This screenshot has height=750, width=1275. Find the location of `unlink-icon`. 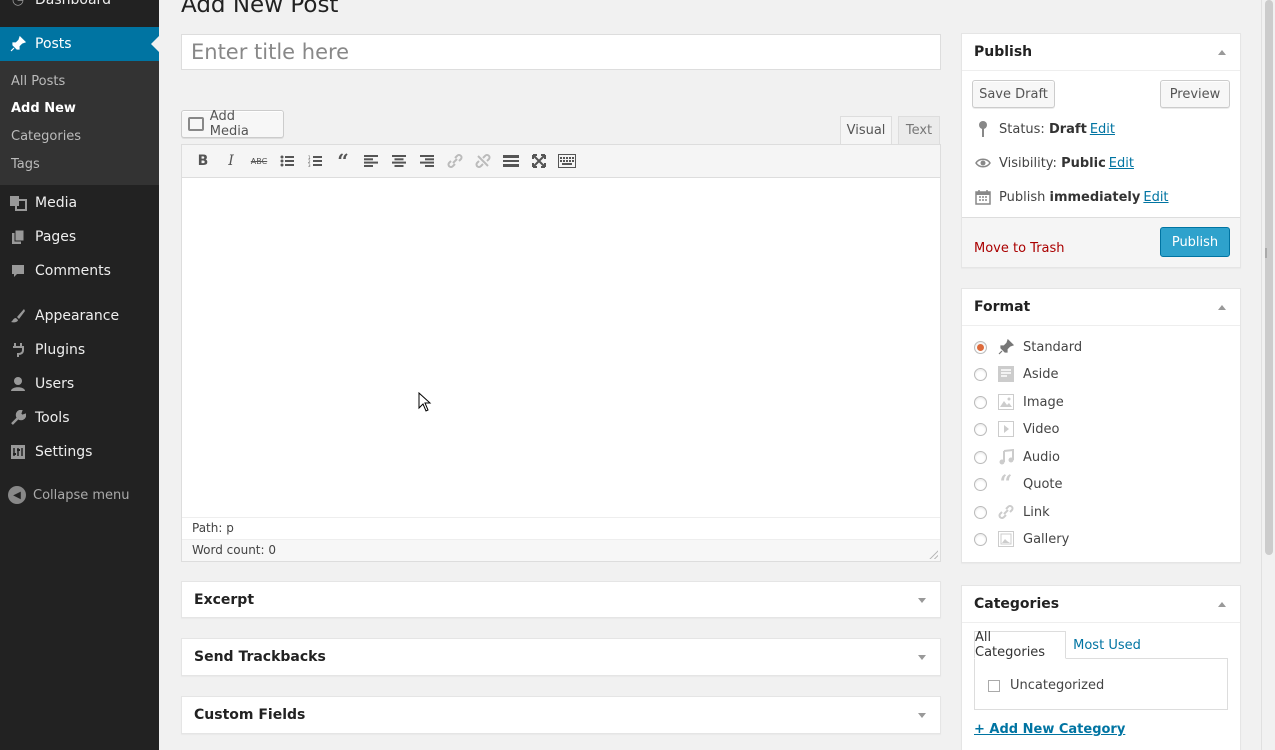

unlink-icon is located at coordinates (483, 161).